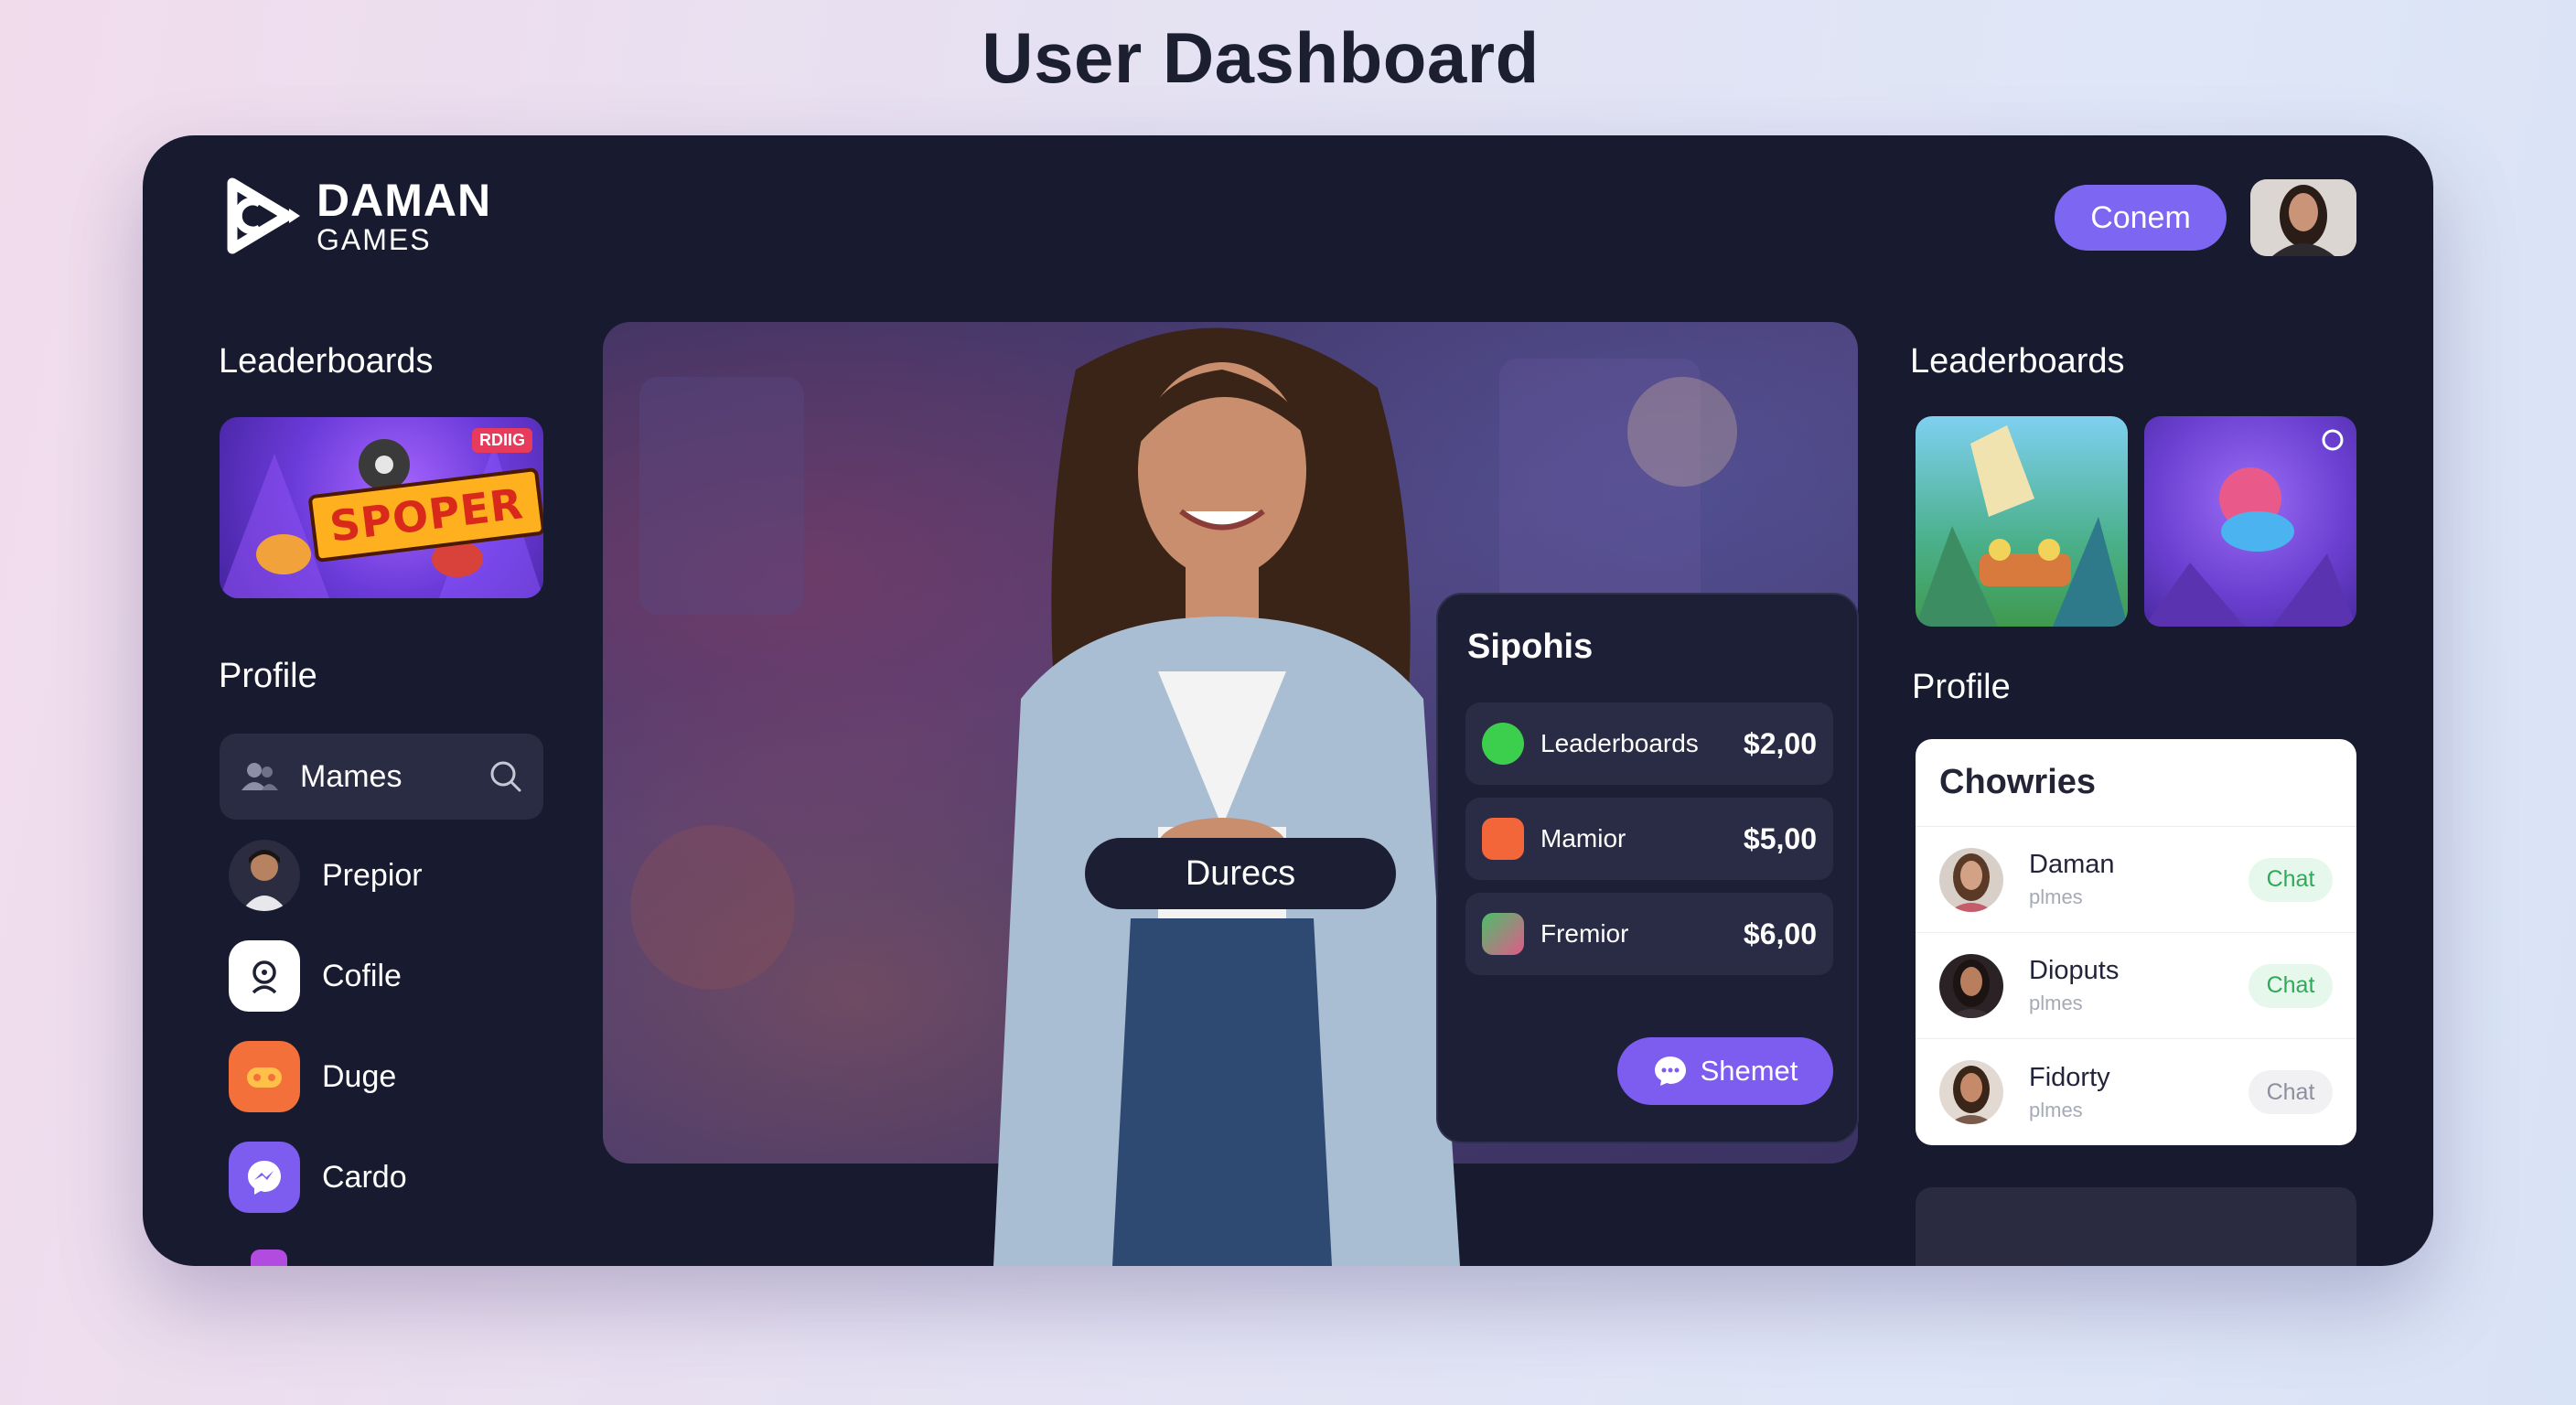 This screenshot has width=2576, height=1405. What do you see at coordinates (405, 200) in the screenshot?
I see `brand-name: DAMAN` at bounding box center [405, 200].